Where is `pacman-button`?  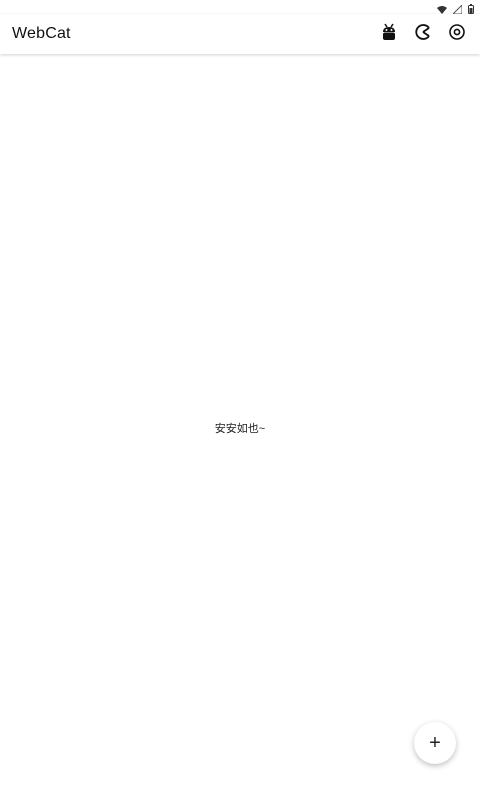
pacman-button is located at coordinates (423, 34).